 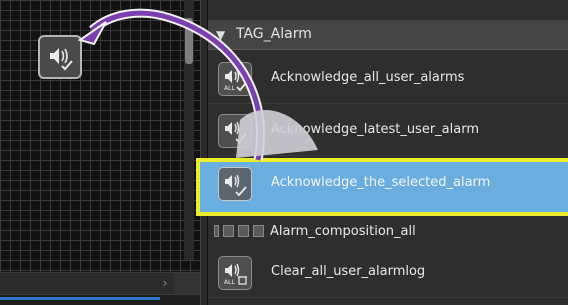 I want to click on placed-acknowledge-button, so click(x=60, y=57).